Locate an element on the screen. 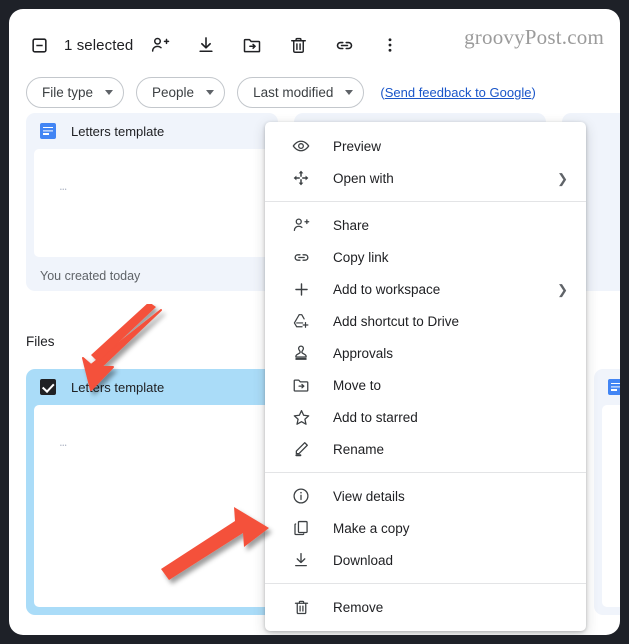  filter-chip-file-type: File type is located at coordinates (75, 92).